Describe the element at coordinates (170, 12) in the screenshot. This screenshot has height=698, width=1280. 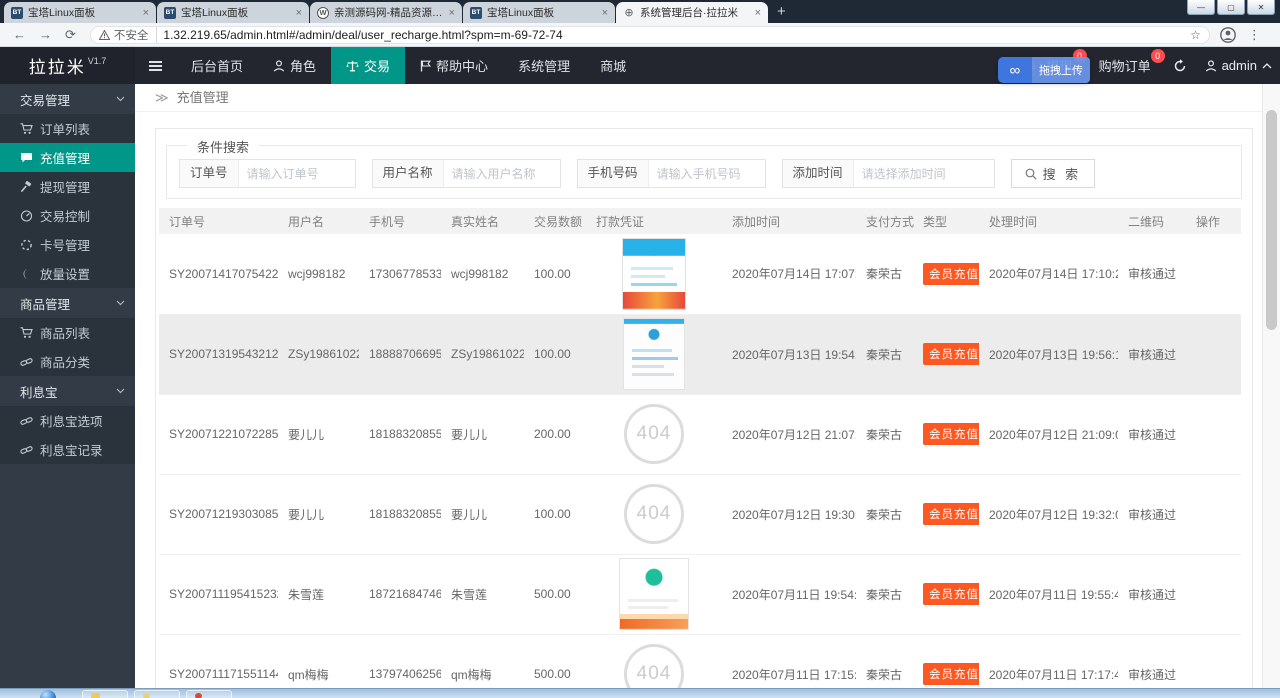
I see `baota-favicon-icon: BT` at that location.